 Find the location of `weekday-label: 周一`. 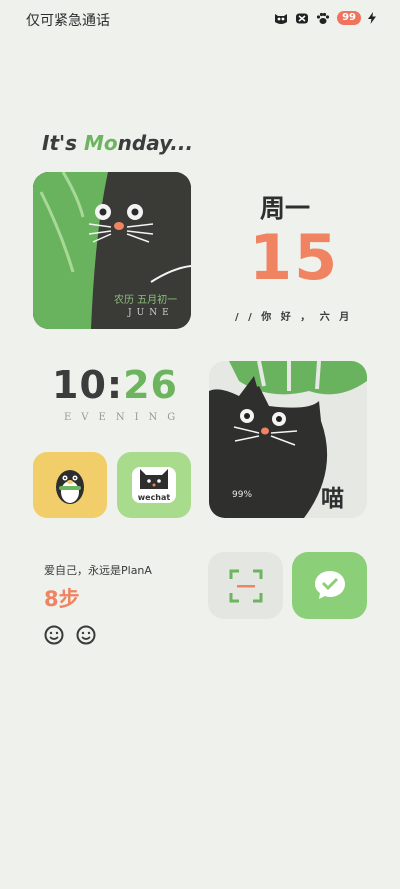

weekday-label: 周一 is located at coordinates (285, 208).